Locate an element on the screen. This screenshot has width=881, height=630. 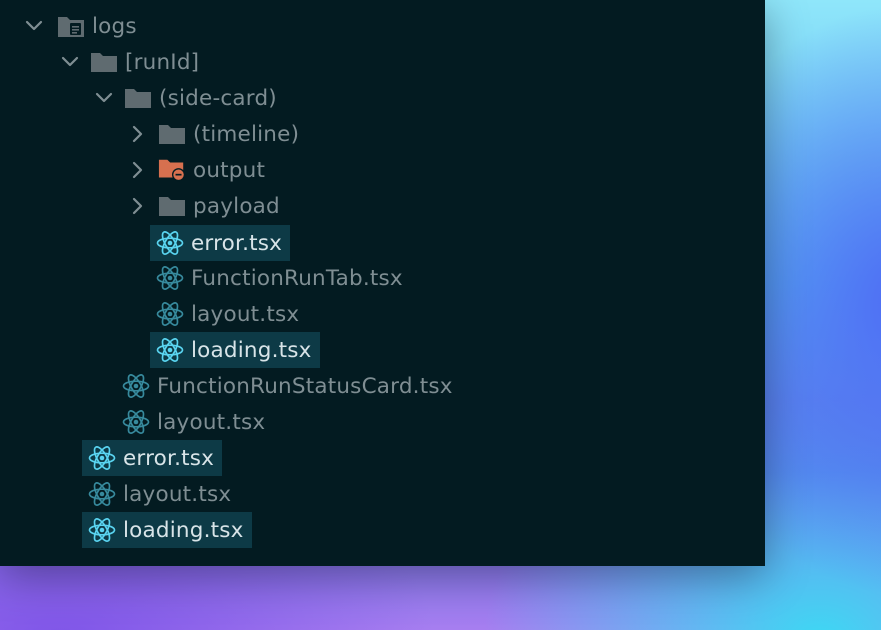
tree-file-error-inner: error.tsx is located at coordinates (220, 243).